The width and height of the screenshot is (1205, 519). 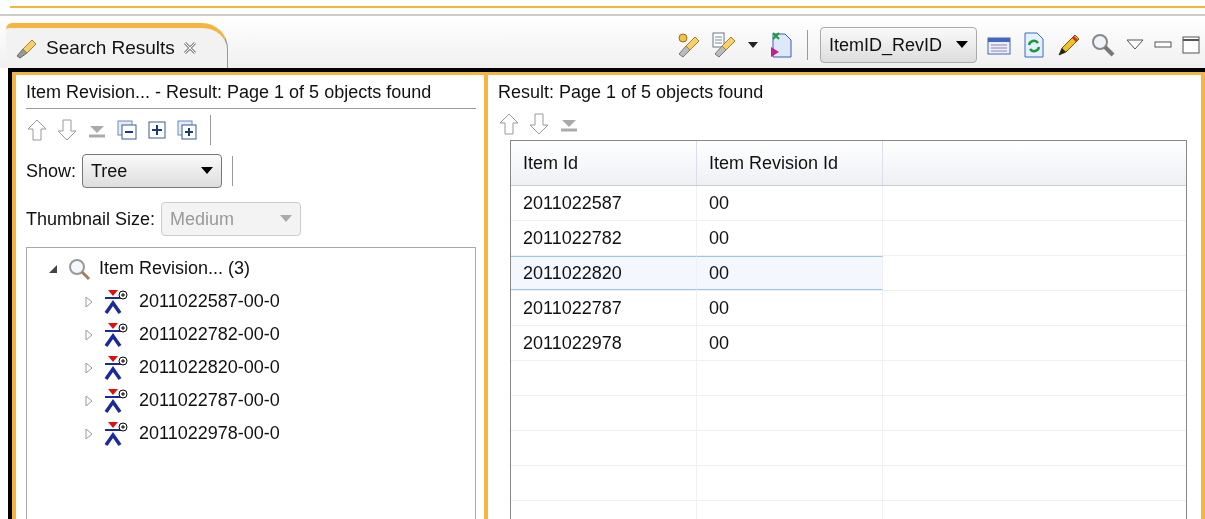 What do you see at coordinates (604, 343) in the screenshot?
I see `table-cell: 2011022978` at bounding box center [604, 343].